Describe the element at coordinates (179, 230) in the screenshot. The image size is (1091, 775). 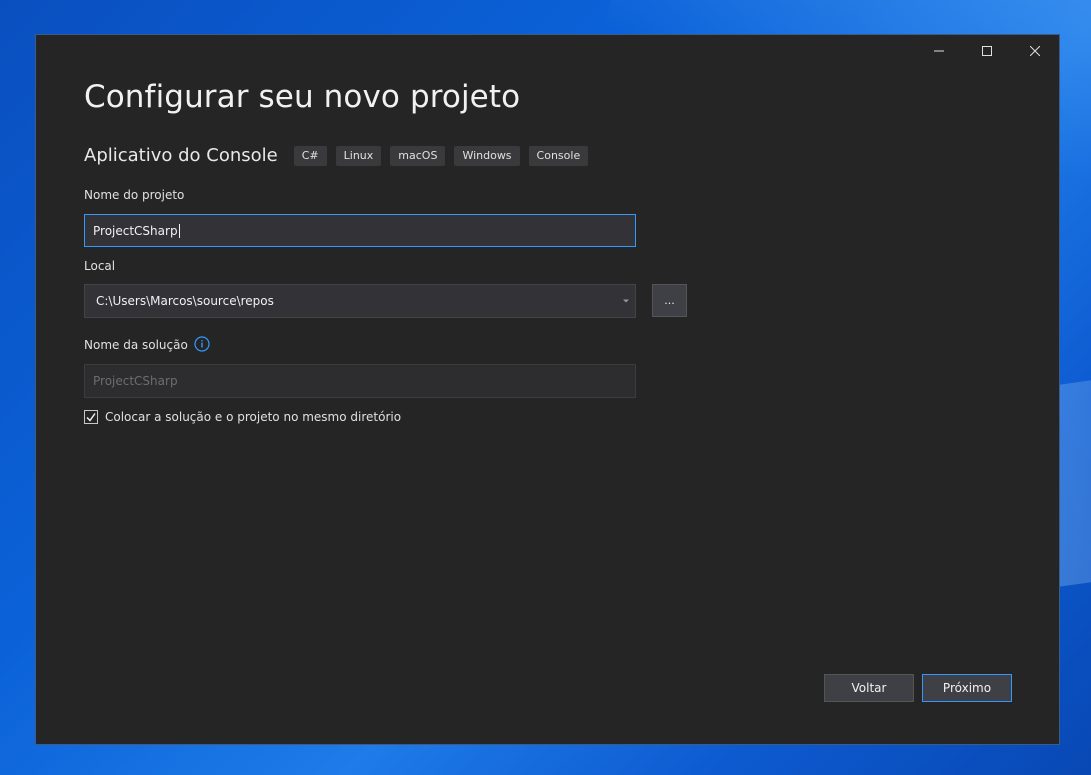
I see `text-caret` at that location.